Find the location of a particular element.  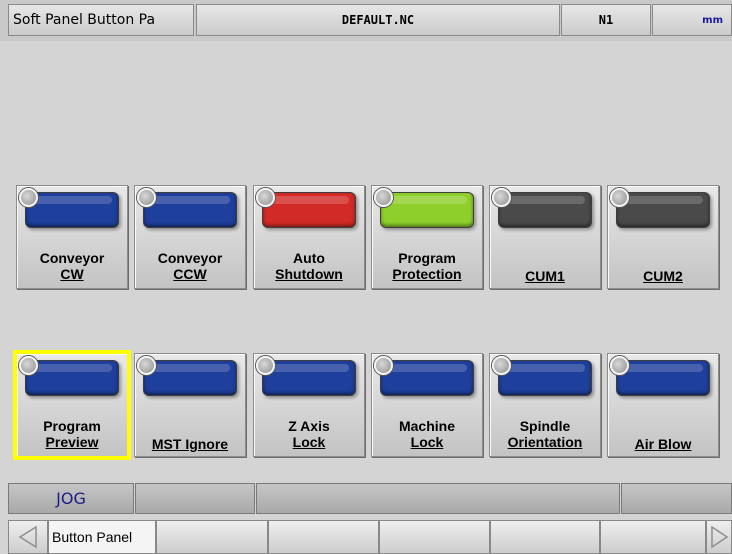

softkey-next is located at coordinates (719, 537).